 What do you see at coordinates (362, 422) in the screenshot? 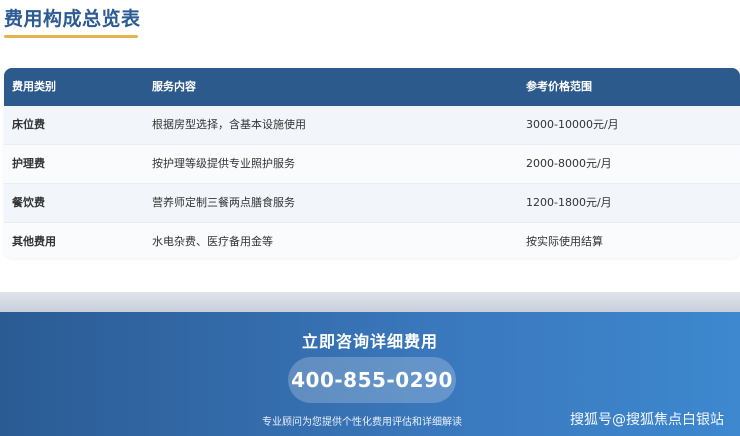
I see `cta-subtitle: 专业顾问为您提供个性化费用评估和详细解读` at bounding box center [362, 422].